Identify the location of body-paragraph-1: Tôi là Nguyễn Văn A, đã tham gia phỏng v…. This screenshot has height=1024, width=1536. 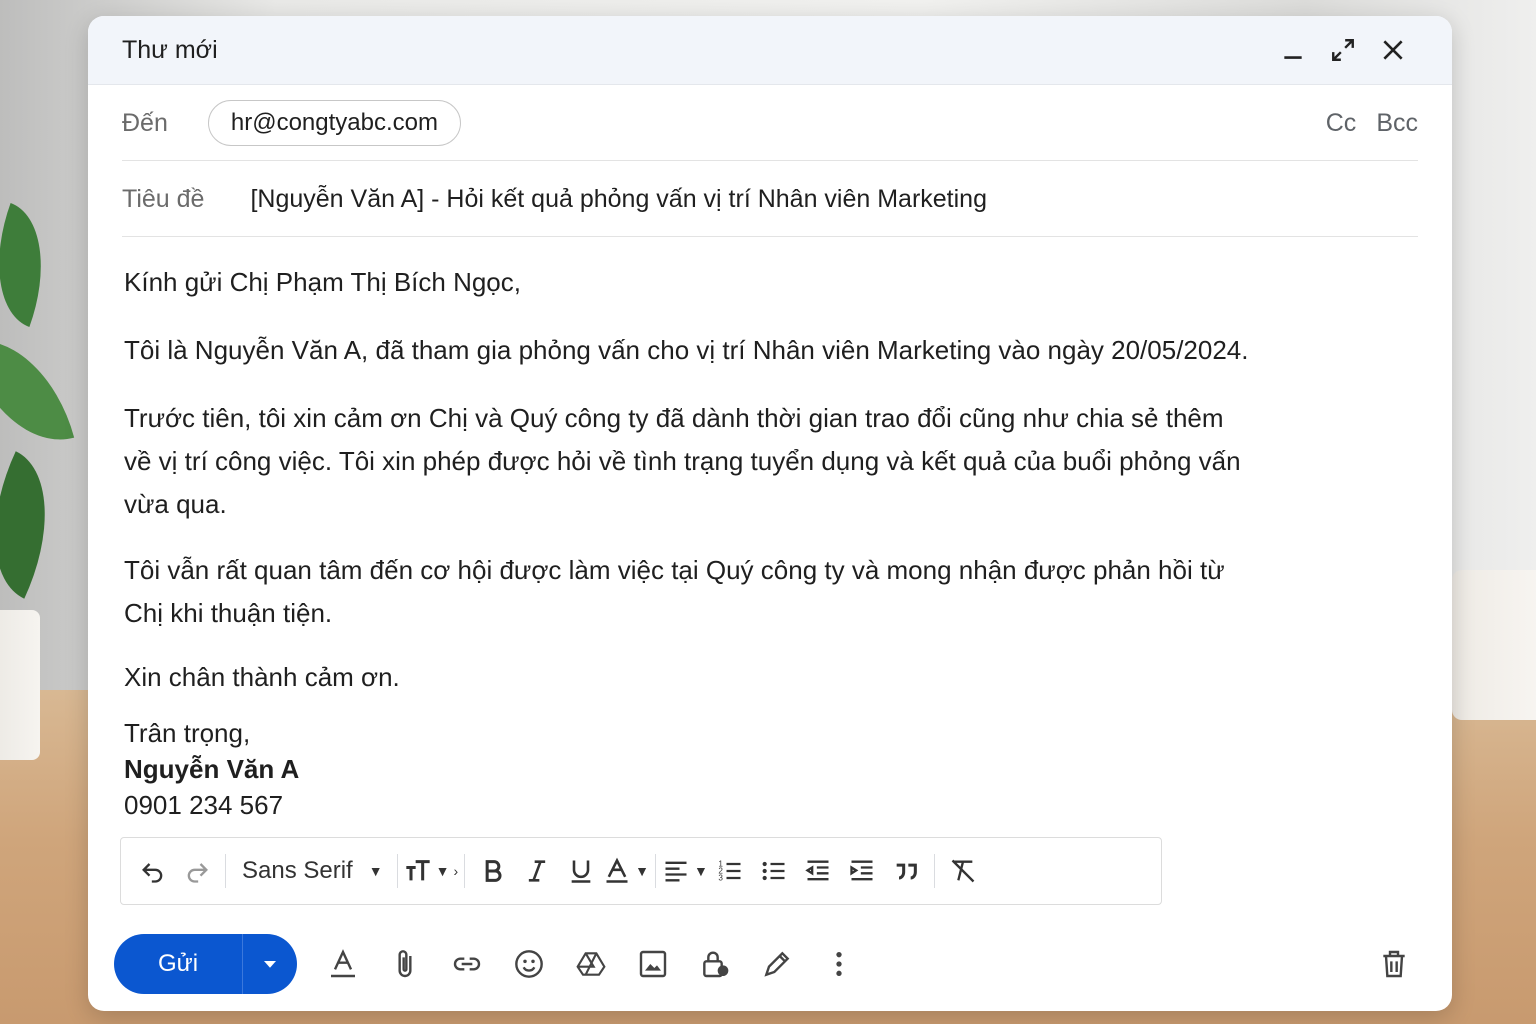
(686, 350).